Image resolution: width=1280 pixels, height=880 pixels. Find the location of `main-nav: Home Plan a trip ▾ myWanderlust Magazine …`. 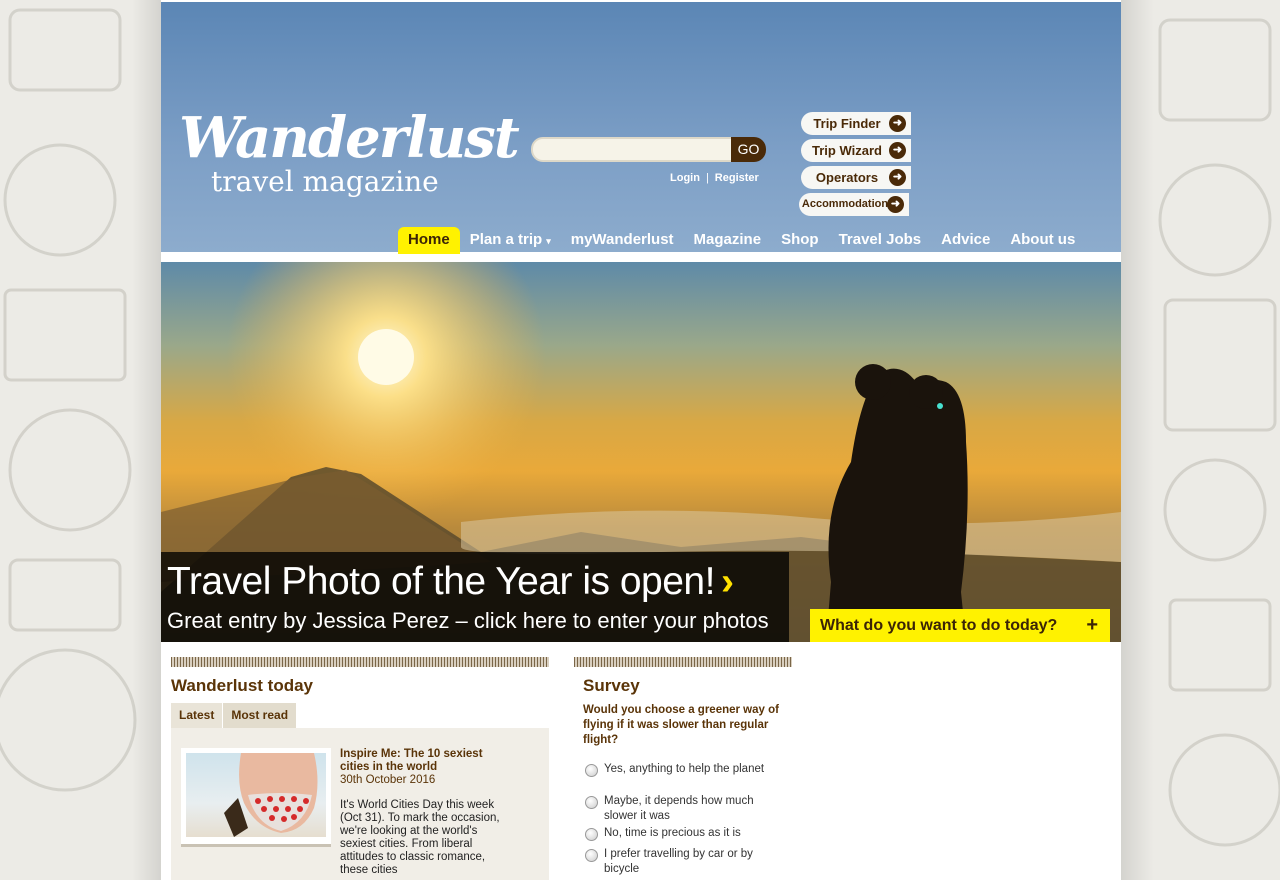

main-nav: Home Plan a trip ▾ myWanderlust Magazine … is located at coordinates (741, 240).